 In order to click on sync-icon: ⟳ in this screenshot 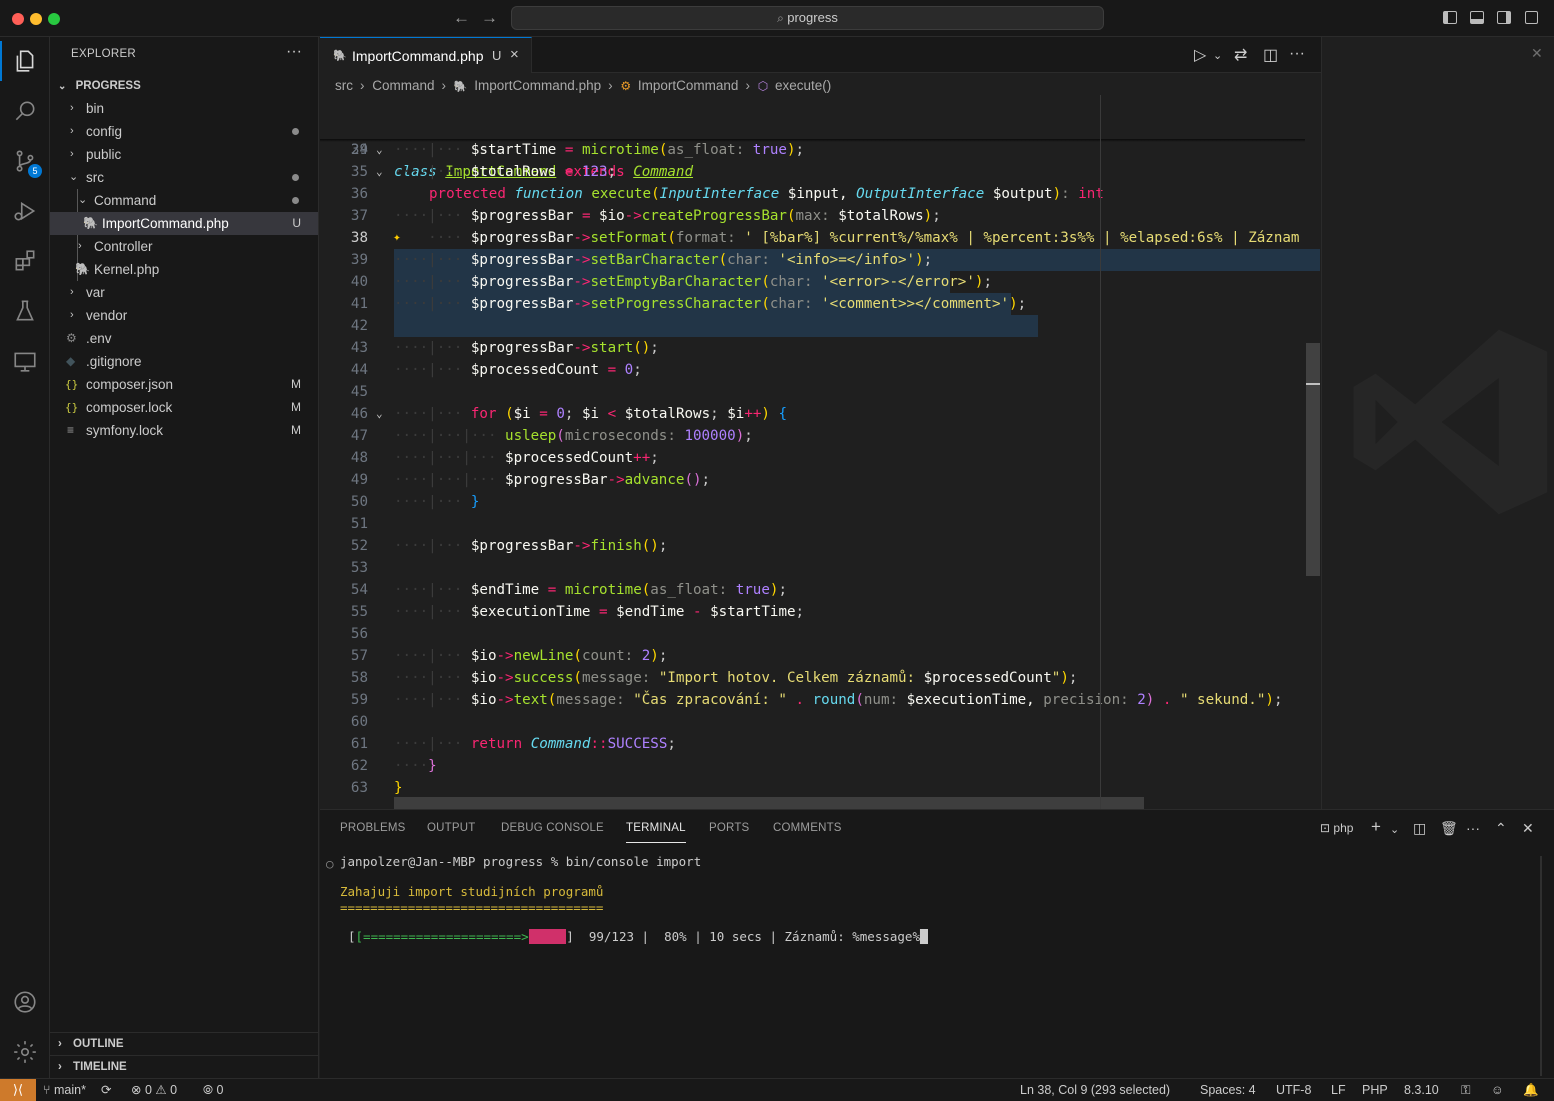, I will do `click(106, 1090)`.